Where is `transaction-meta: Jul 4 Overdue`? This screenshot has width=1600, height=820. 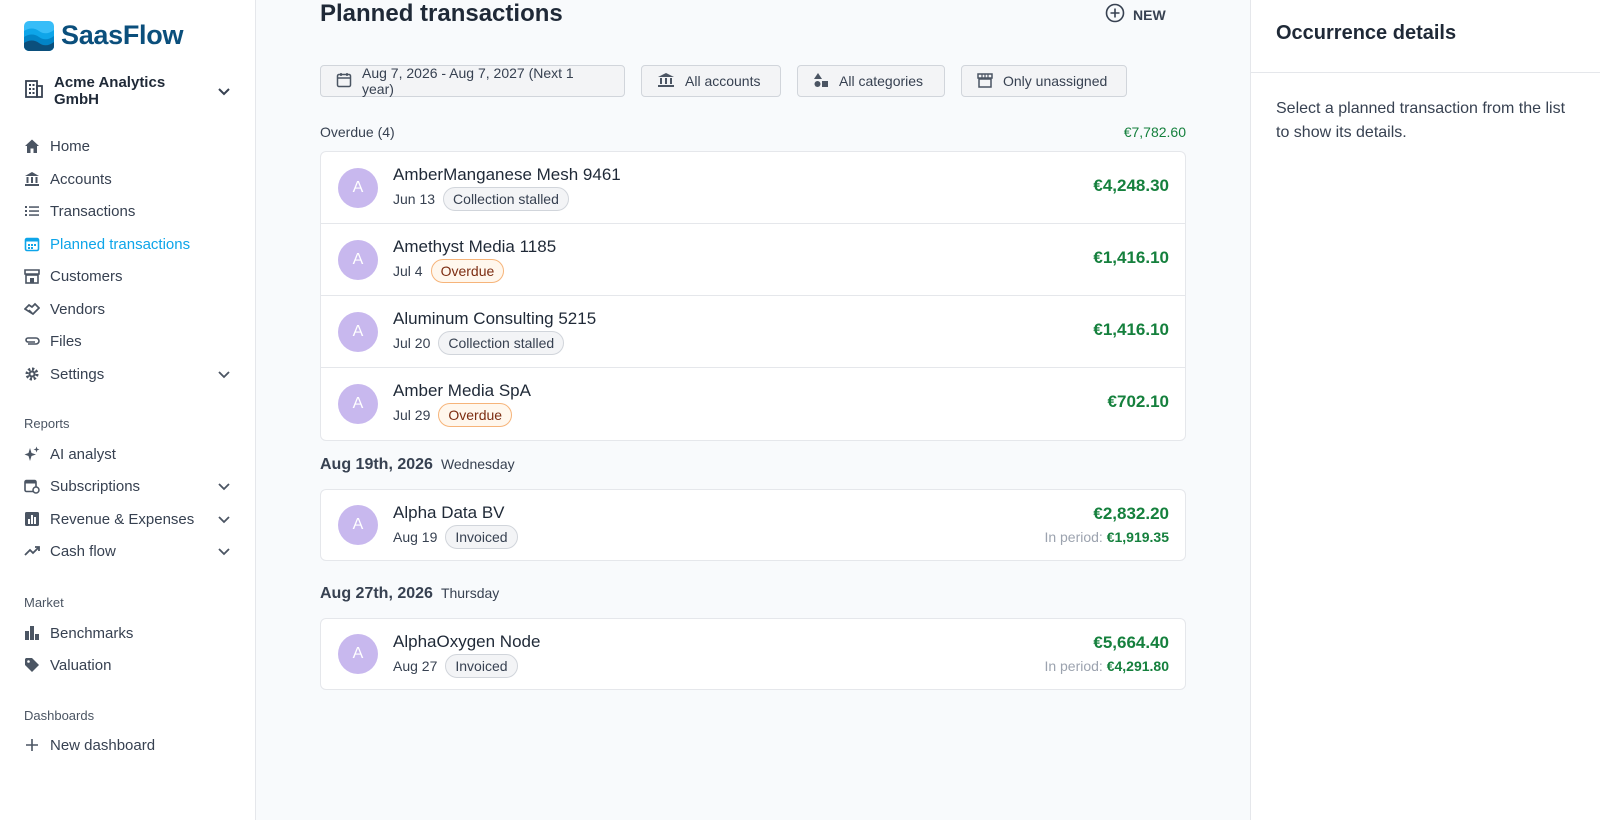
transaction-meta: Jul 4 Overdue is located at coordinates (449, 271).